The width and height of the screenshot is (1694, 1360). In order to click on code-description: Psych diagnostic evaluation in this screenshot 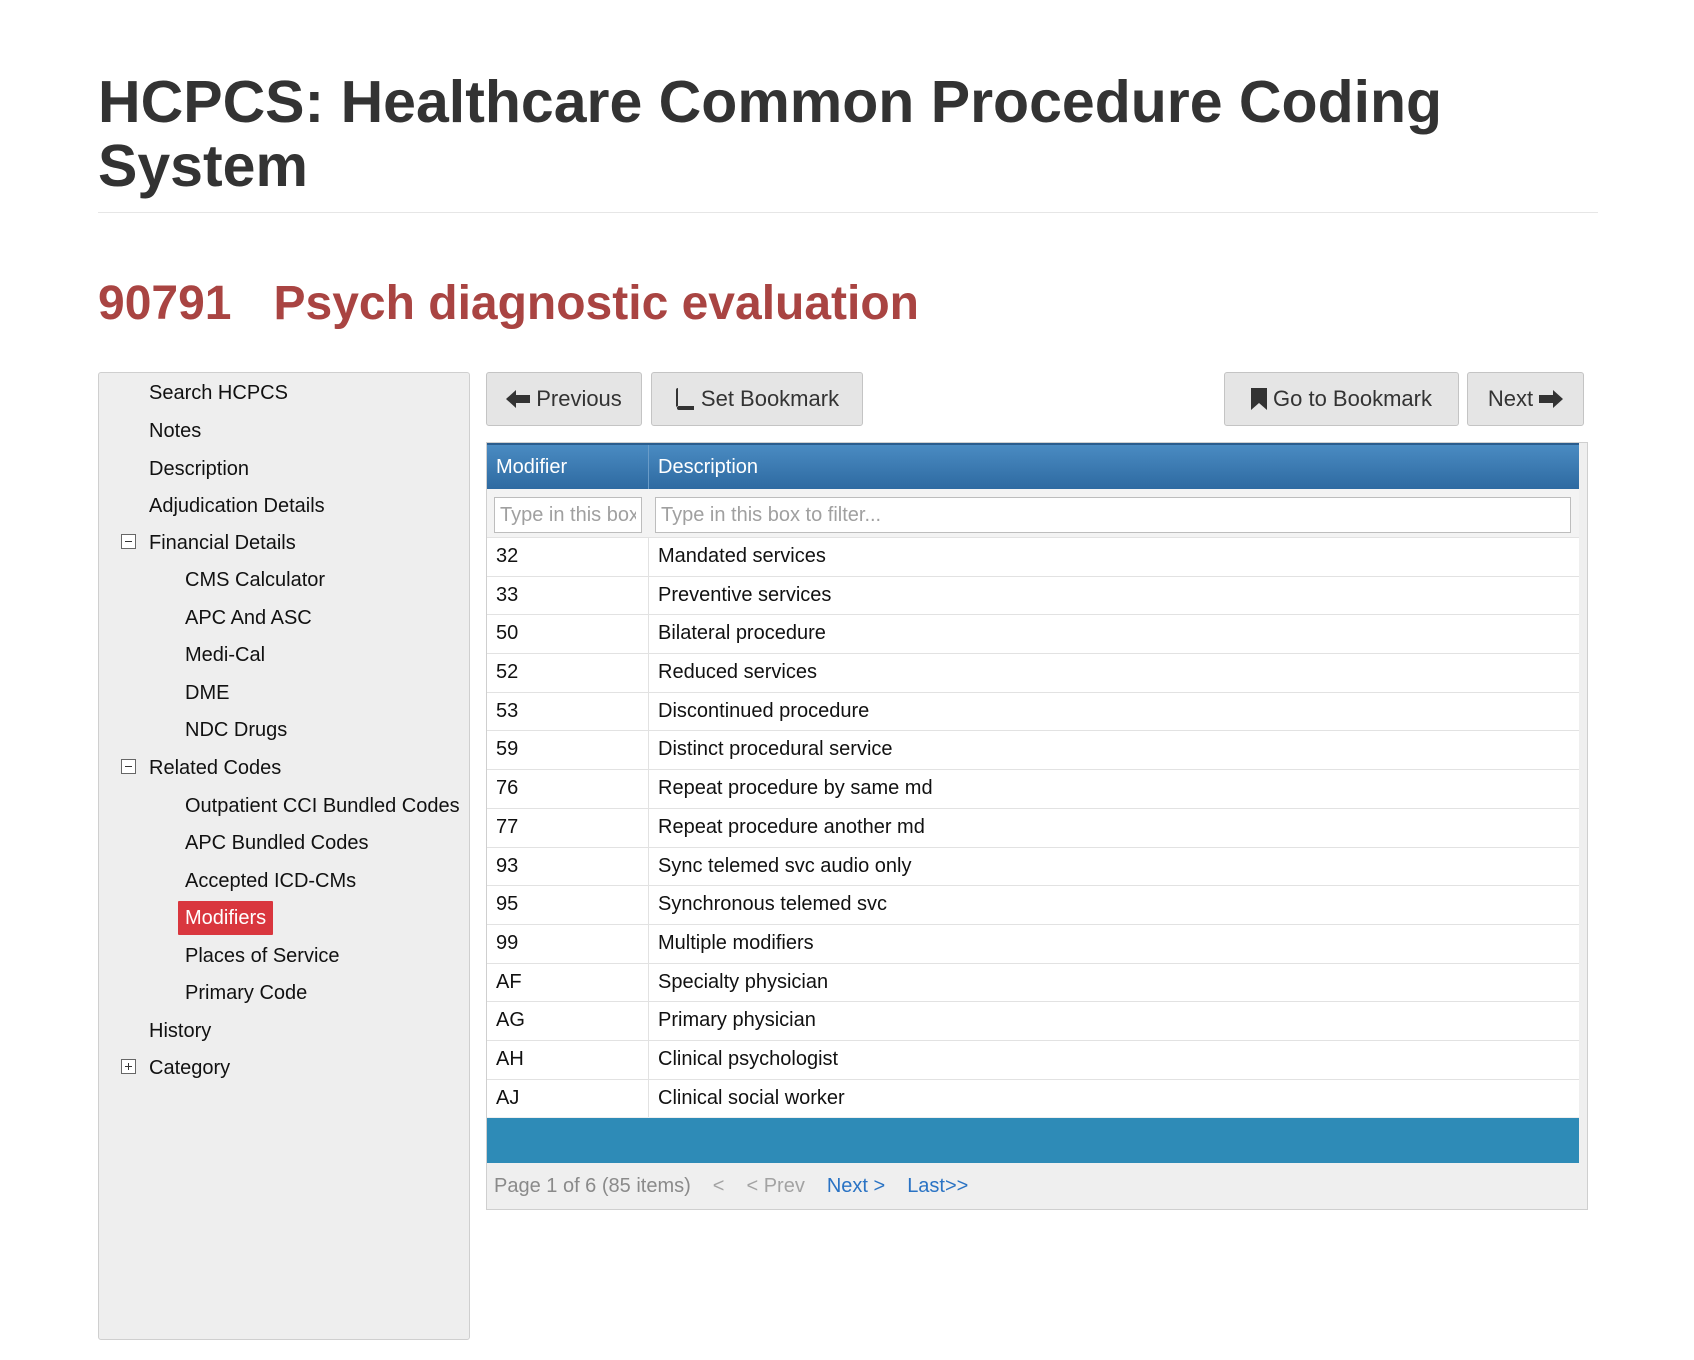, I will do `click(596, 303)`.